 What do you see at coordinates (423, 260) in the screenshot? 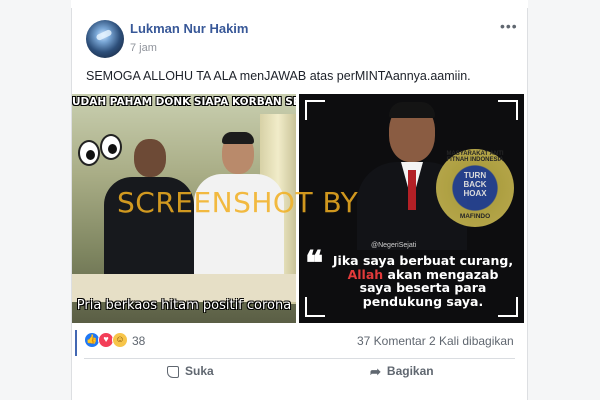
I see `quote-line-1: Jika saya berbuat curang,` at bounding box center [423, 260].